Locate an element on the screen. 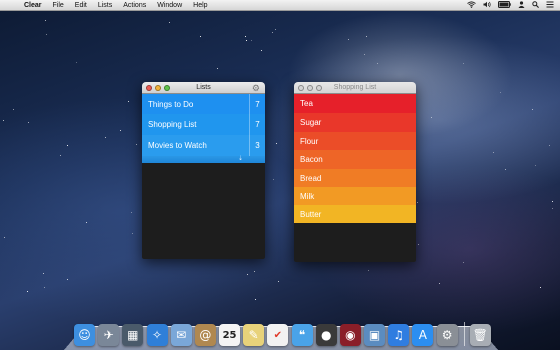 The image size is (560, 350). list-icon is located at coordinates (550, 5).